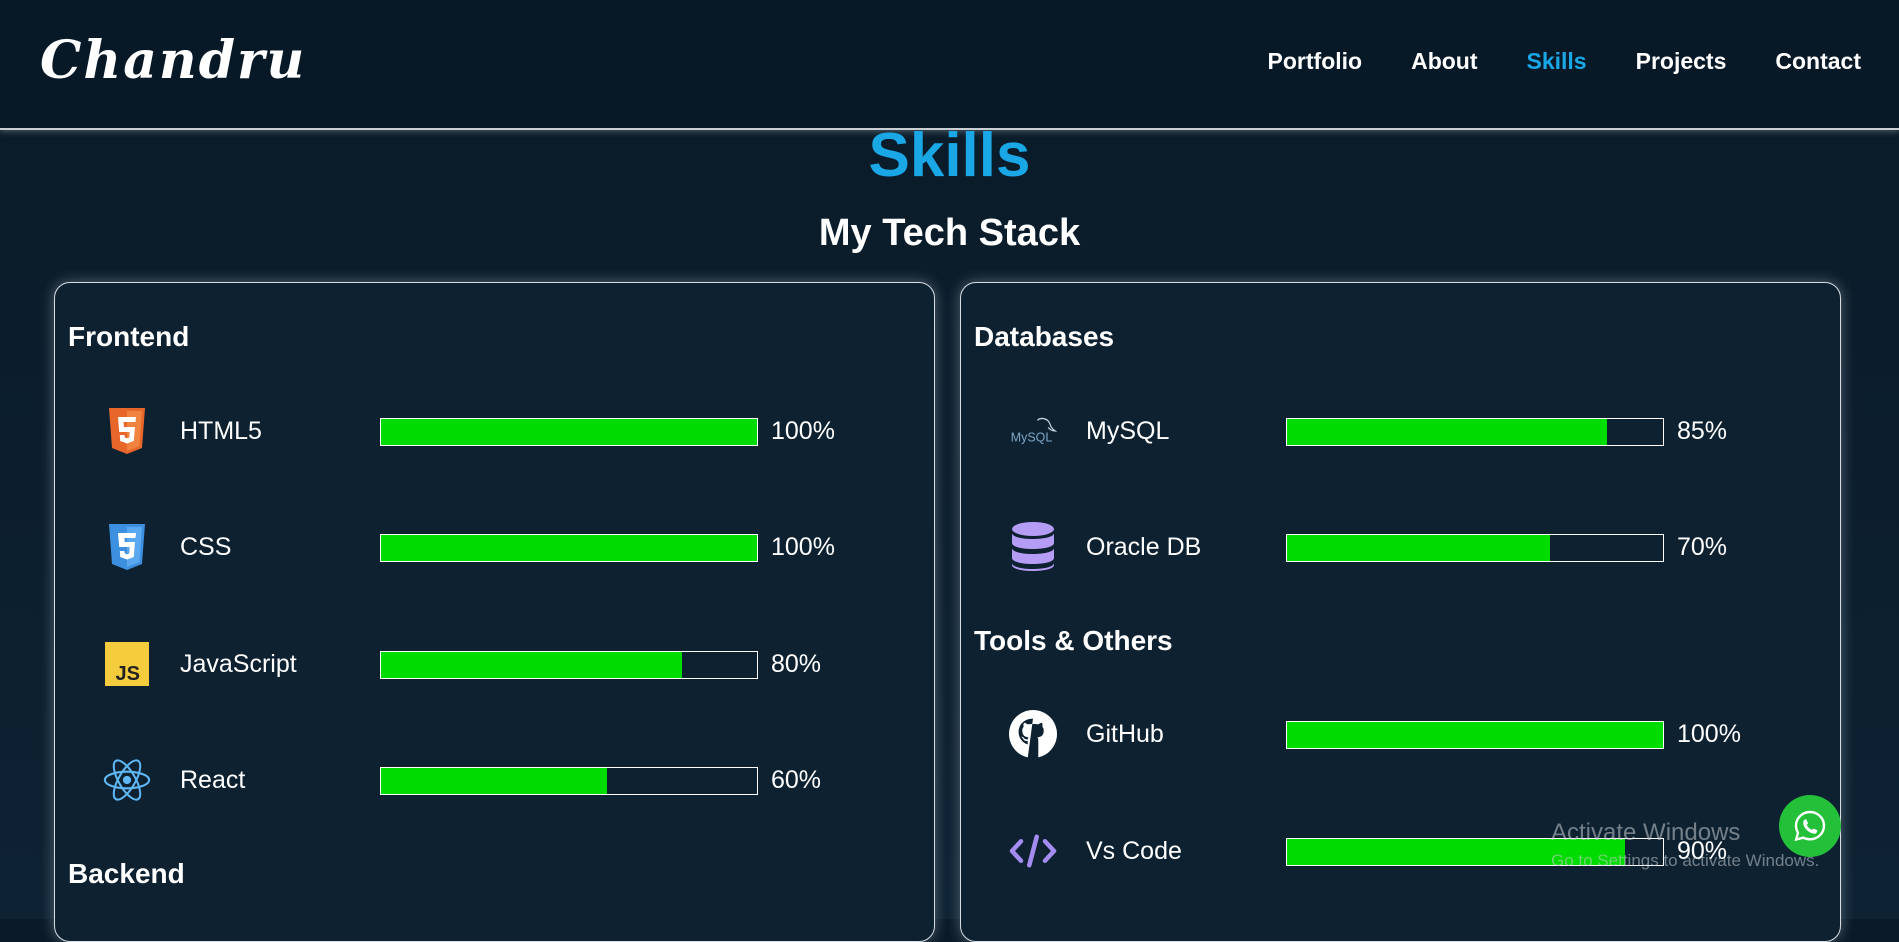 Image resolution: width=1899 pixels, height=942 pixels. What do you see at coordinates (949, 233) in the screenshot?
I see `section-subtitle: My Tech Stack` at bounding box center [949, 233].